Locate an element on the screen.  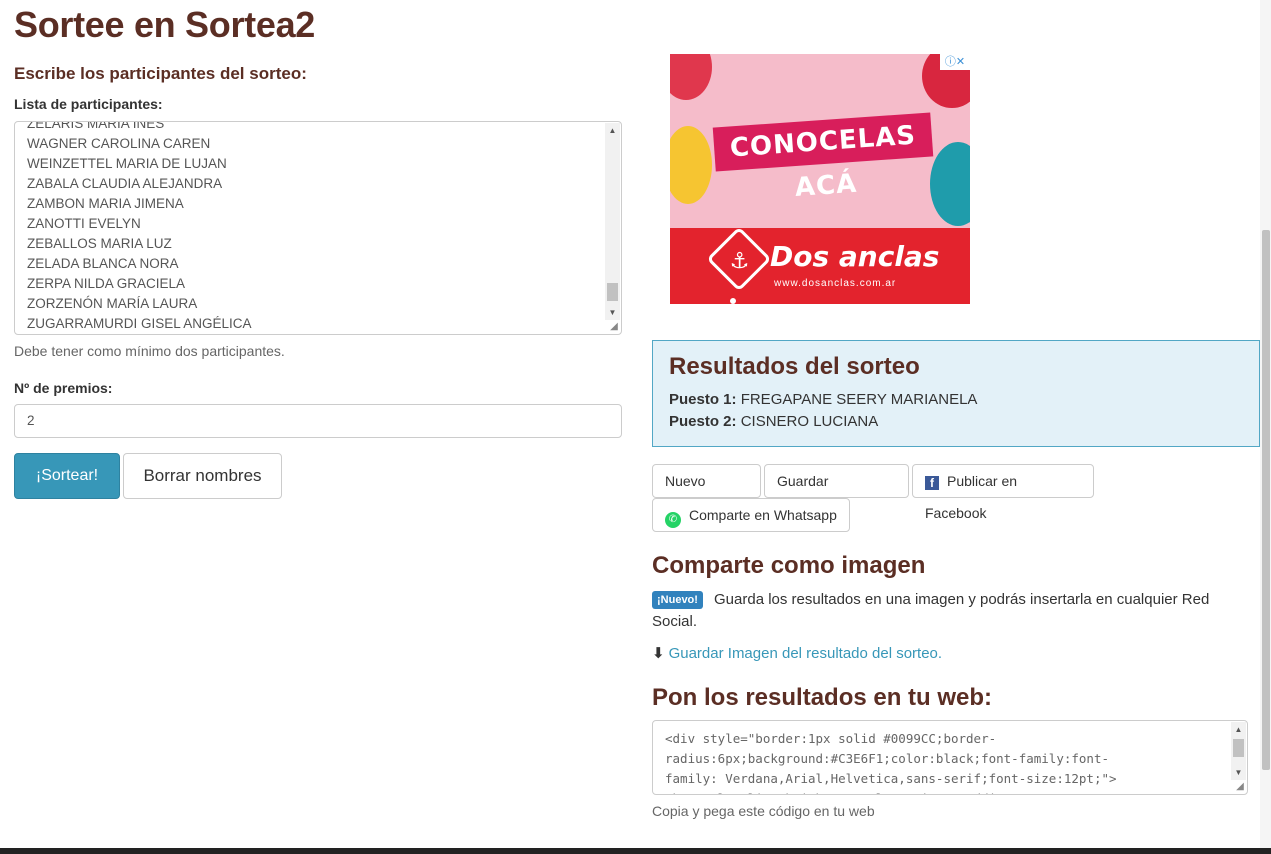
draw-button: ¡Sortear! is located at coordinates (67, 476).